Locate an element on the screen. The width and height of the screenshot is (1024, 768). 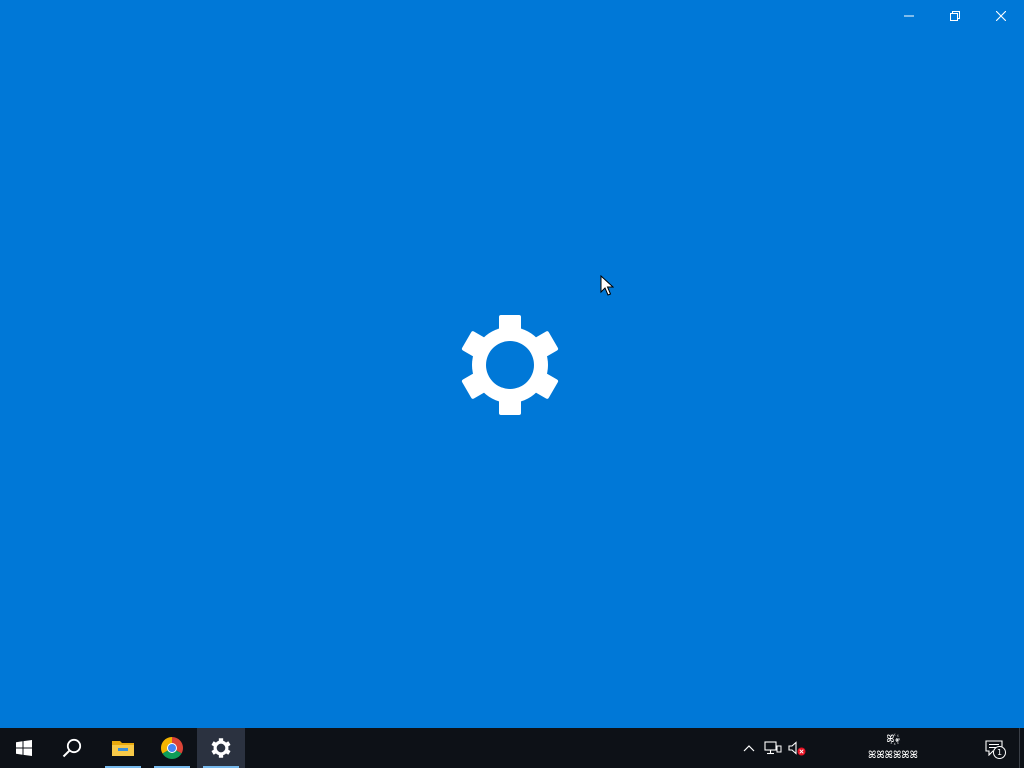
windows-logo-icon is located at coordinates (24, 748).